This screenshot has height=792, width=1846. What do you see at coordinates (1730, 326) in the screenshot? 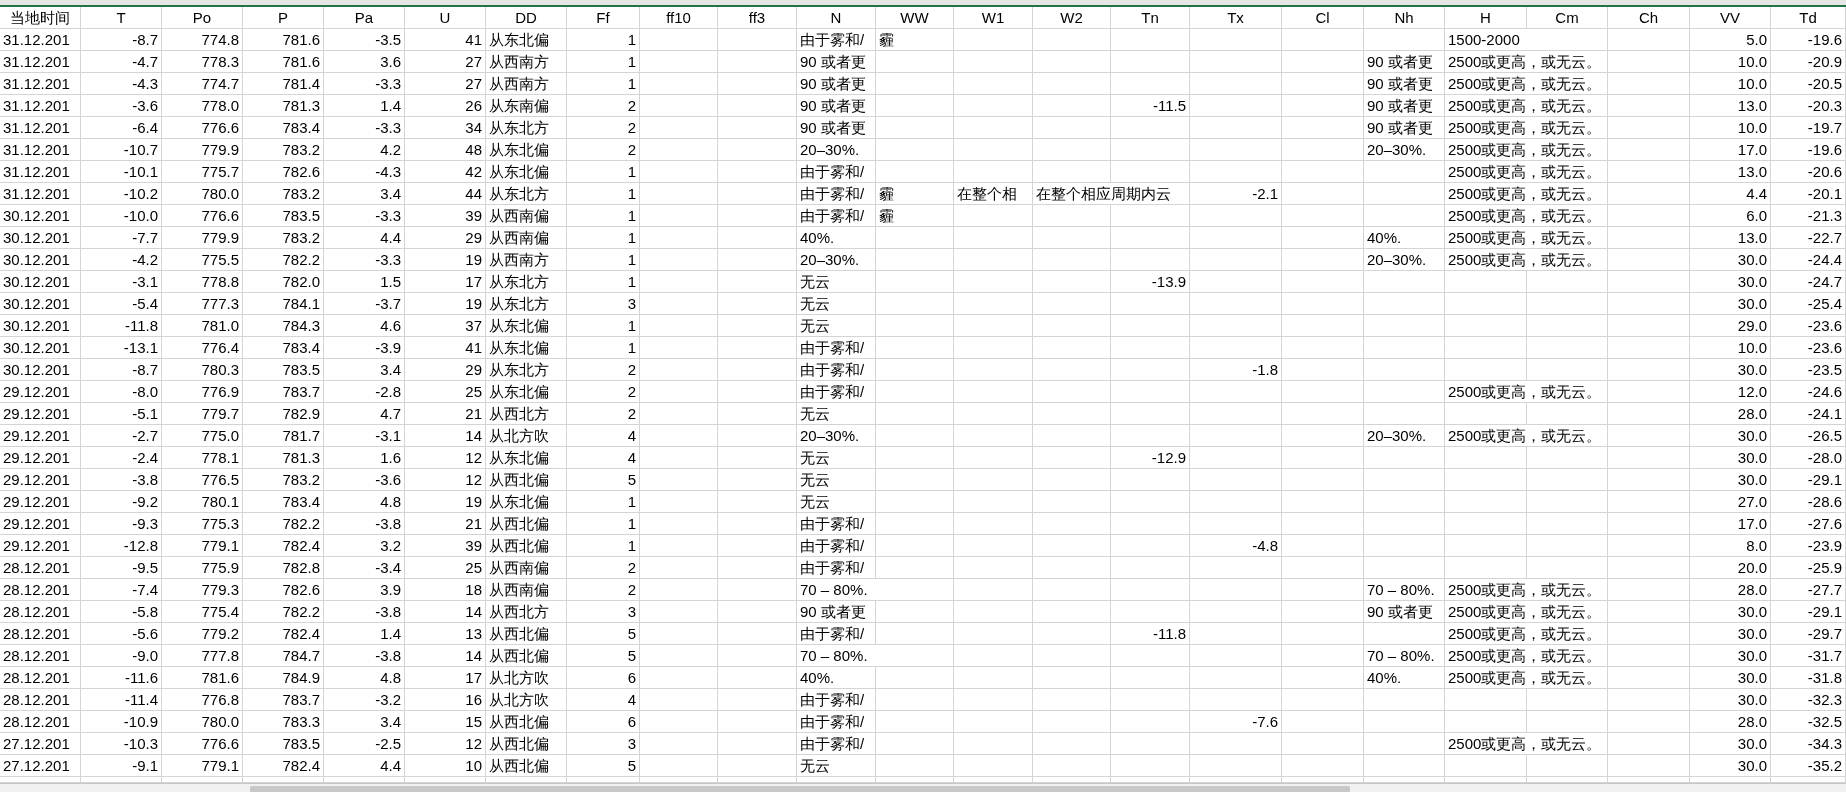
I see `table-cell: 29.0` at bounding box center [1730, 326].